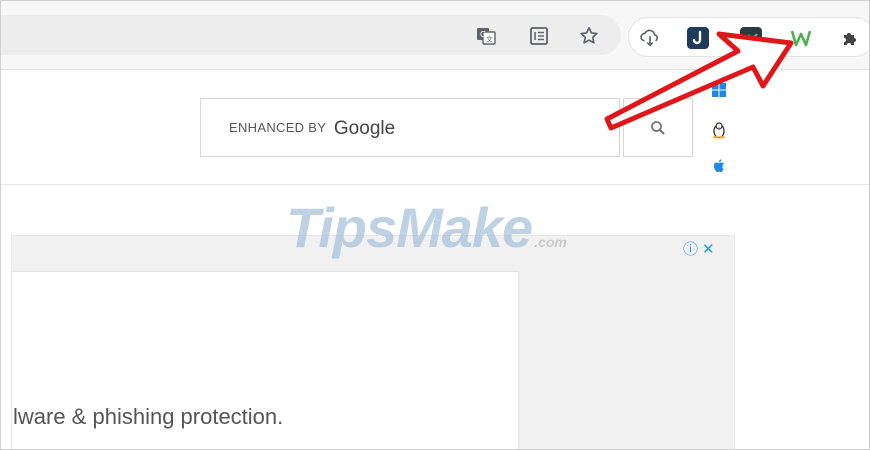 The image size is (870, 450). I want to click on watermark-text: TipsMake, so click(409, 227).